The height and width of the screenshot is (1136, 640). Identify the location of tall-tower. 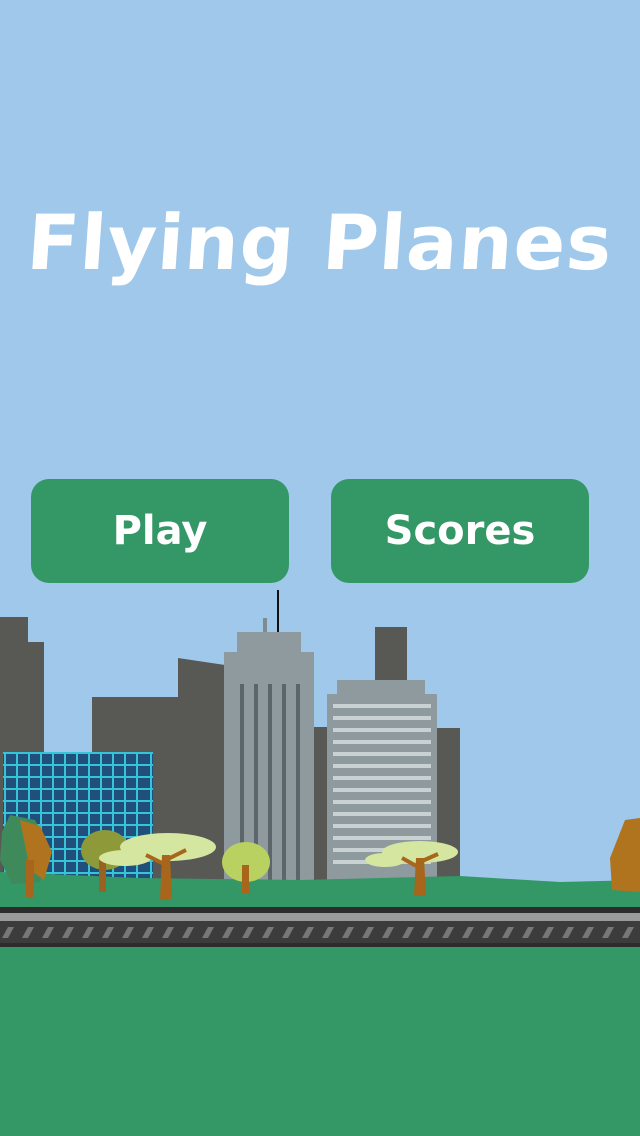
(269, 735).